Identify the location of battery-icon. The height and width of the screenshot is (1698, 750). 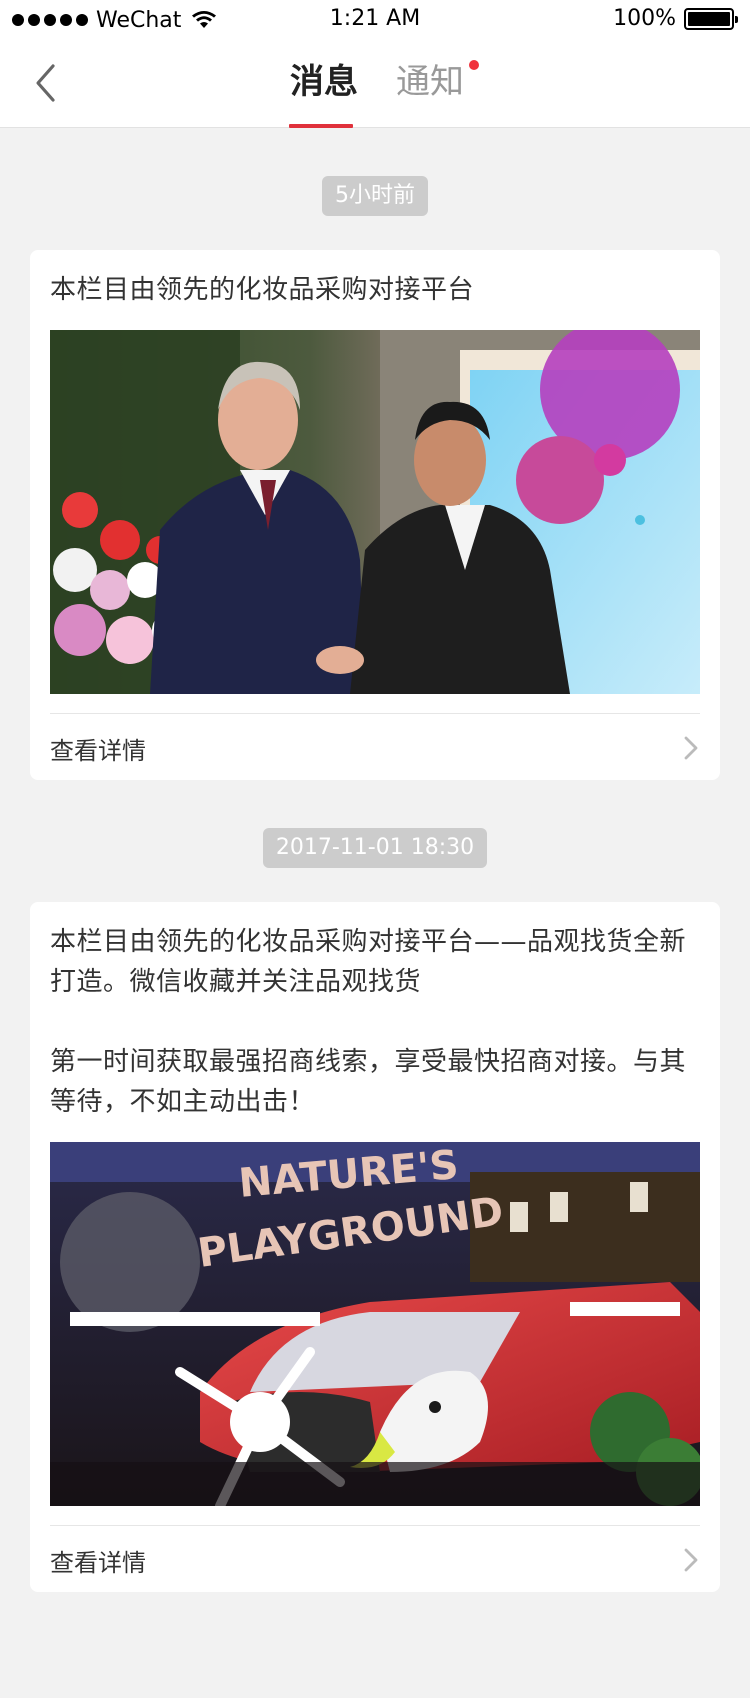
(711, 18).